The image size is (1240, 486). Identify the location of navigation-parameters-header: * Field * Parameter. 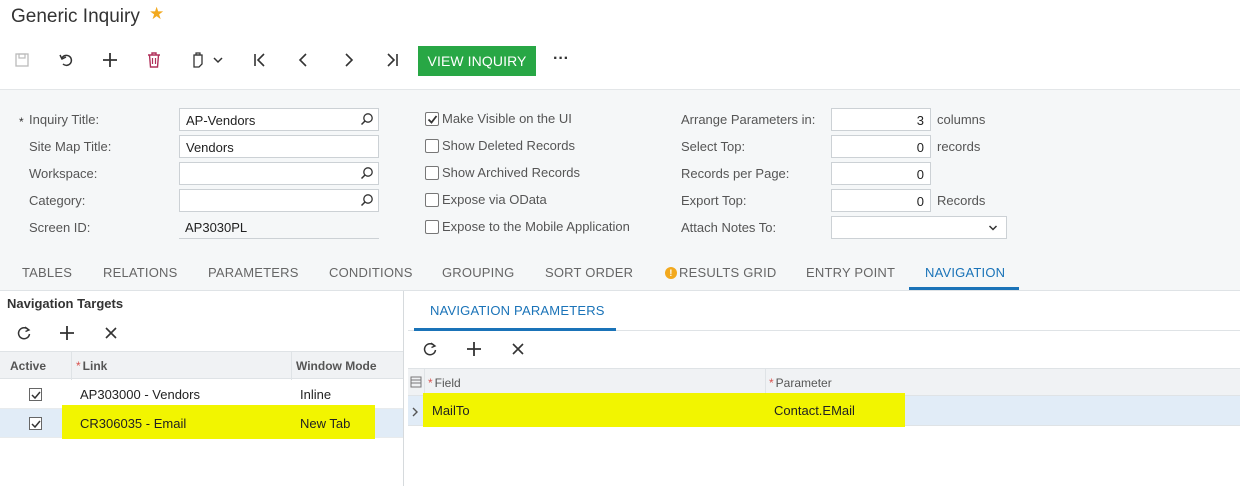
(824, 382).